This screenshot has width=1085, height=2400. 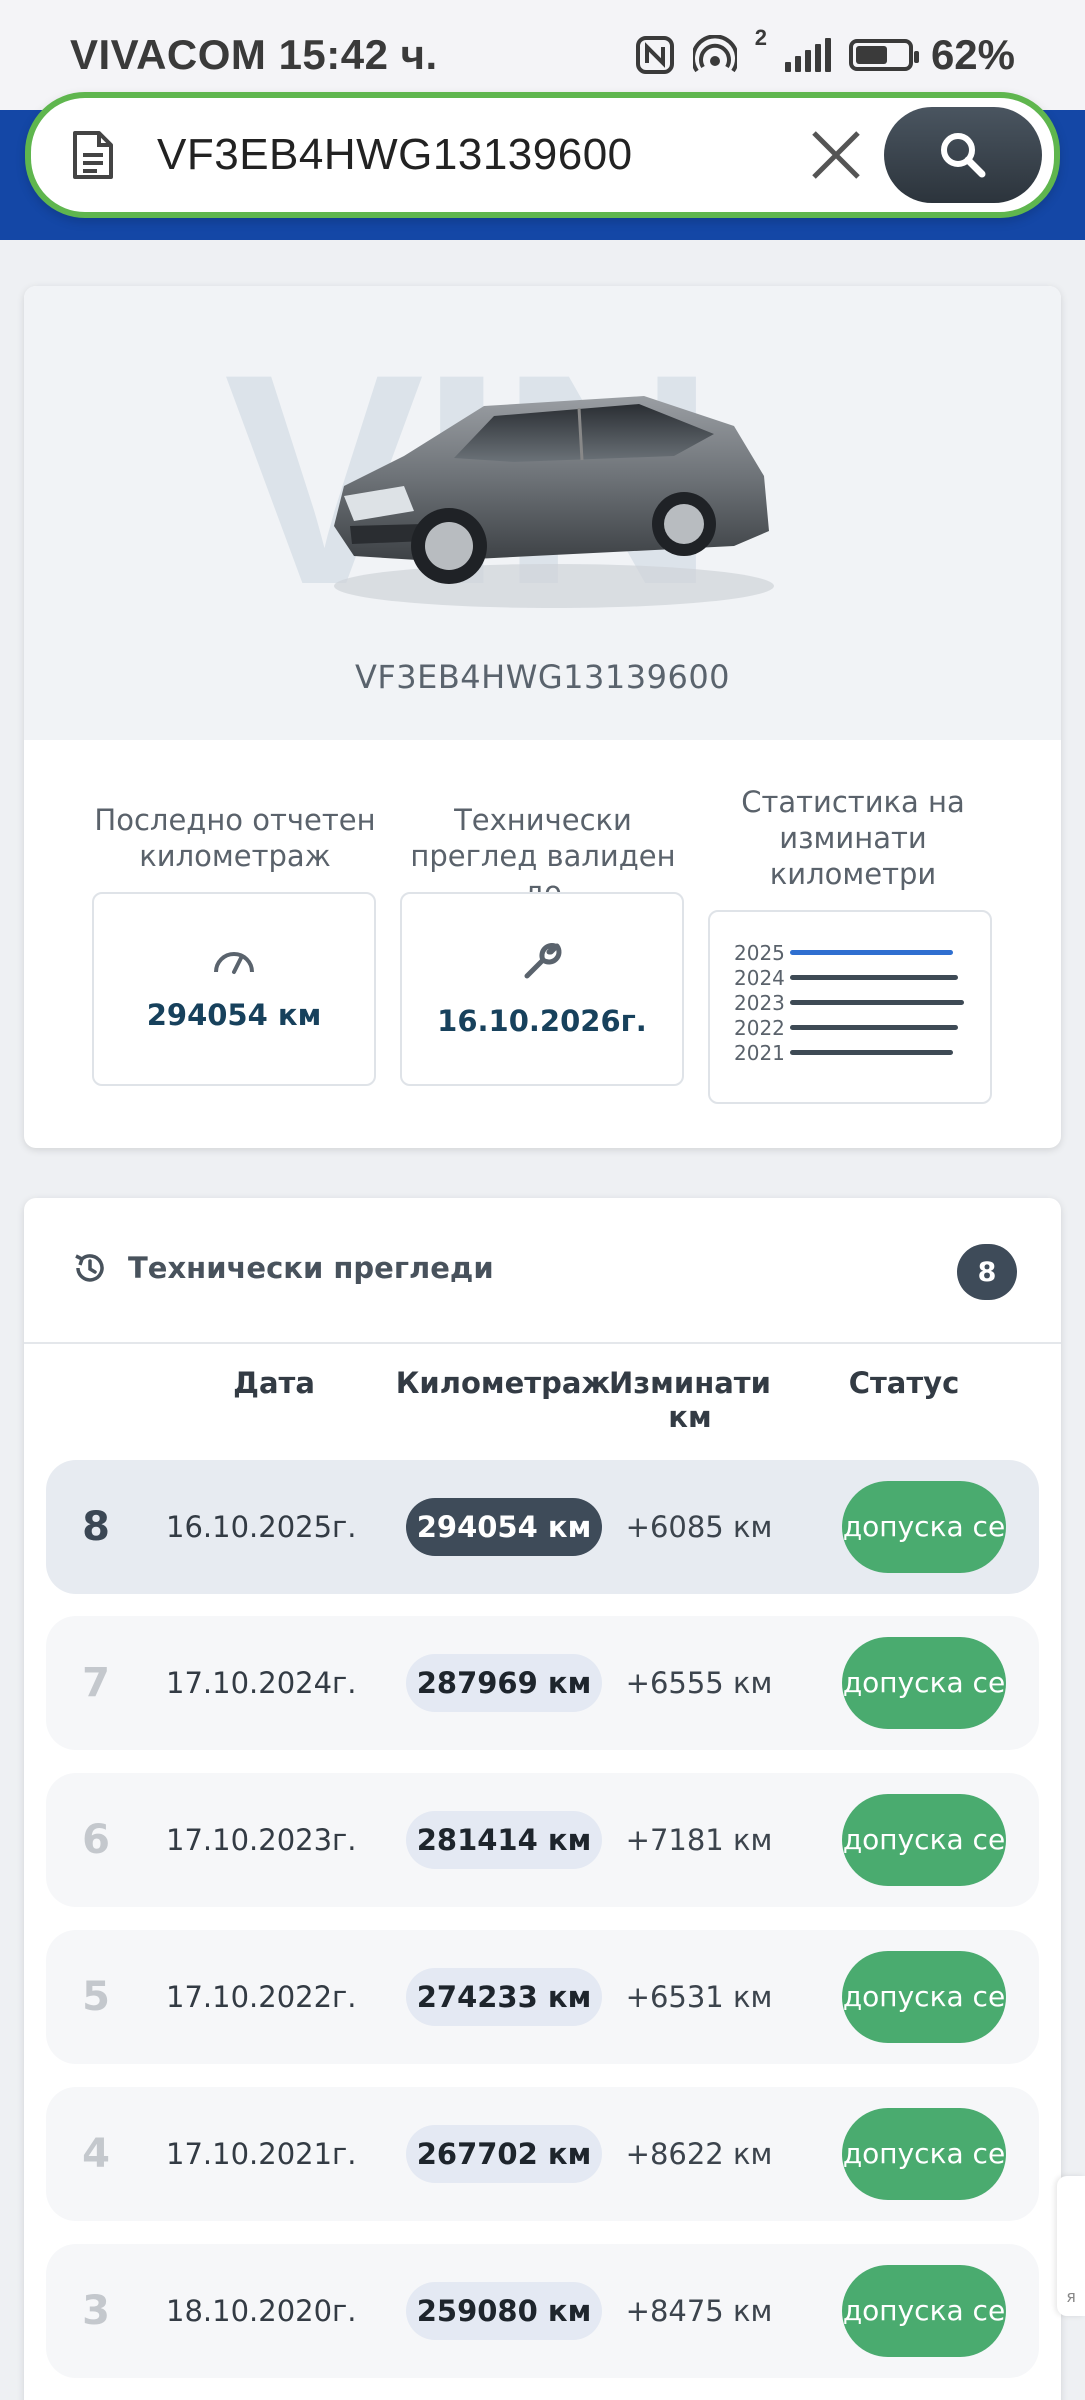 What do you see at coordinates (96, 2154) in the screenshot?
I see `row-number: 4` at bounding box center [96, 2154].